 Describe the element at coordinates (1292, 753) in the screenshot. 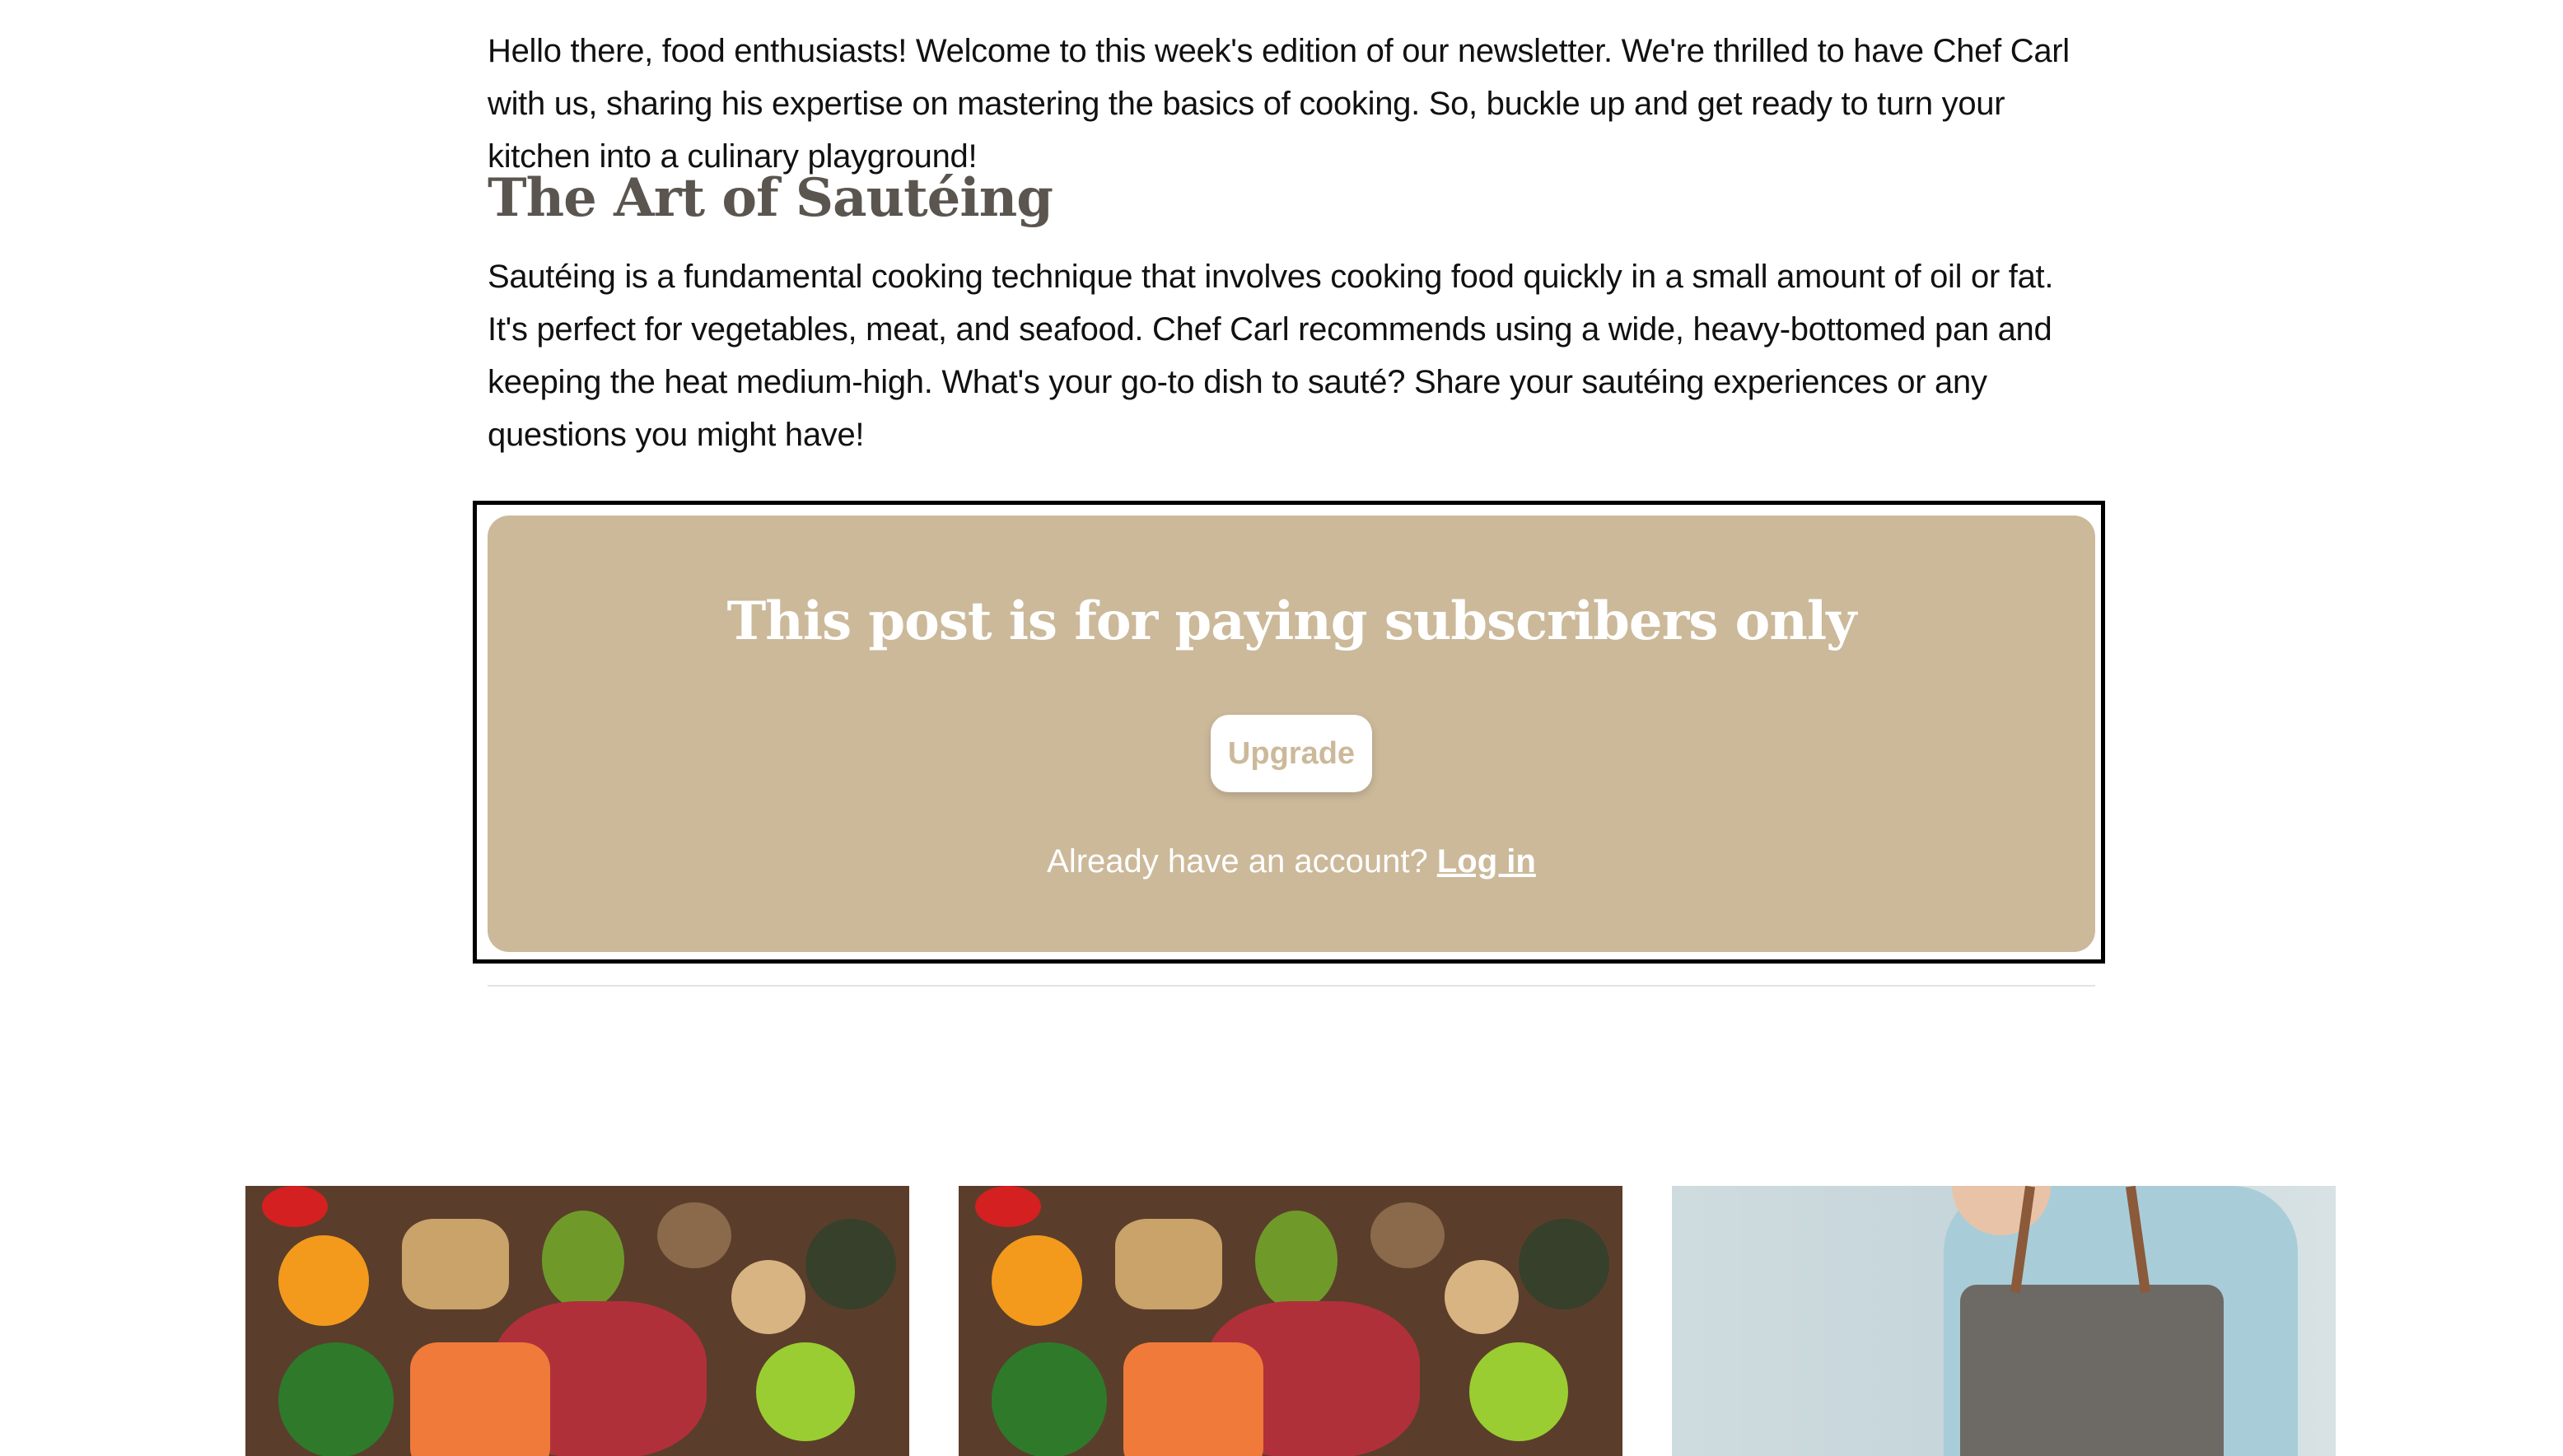

I see `upgrade-button: Upgrade` at that location.